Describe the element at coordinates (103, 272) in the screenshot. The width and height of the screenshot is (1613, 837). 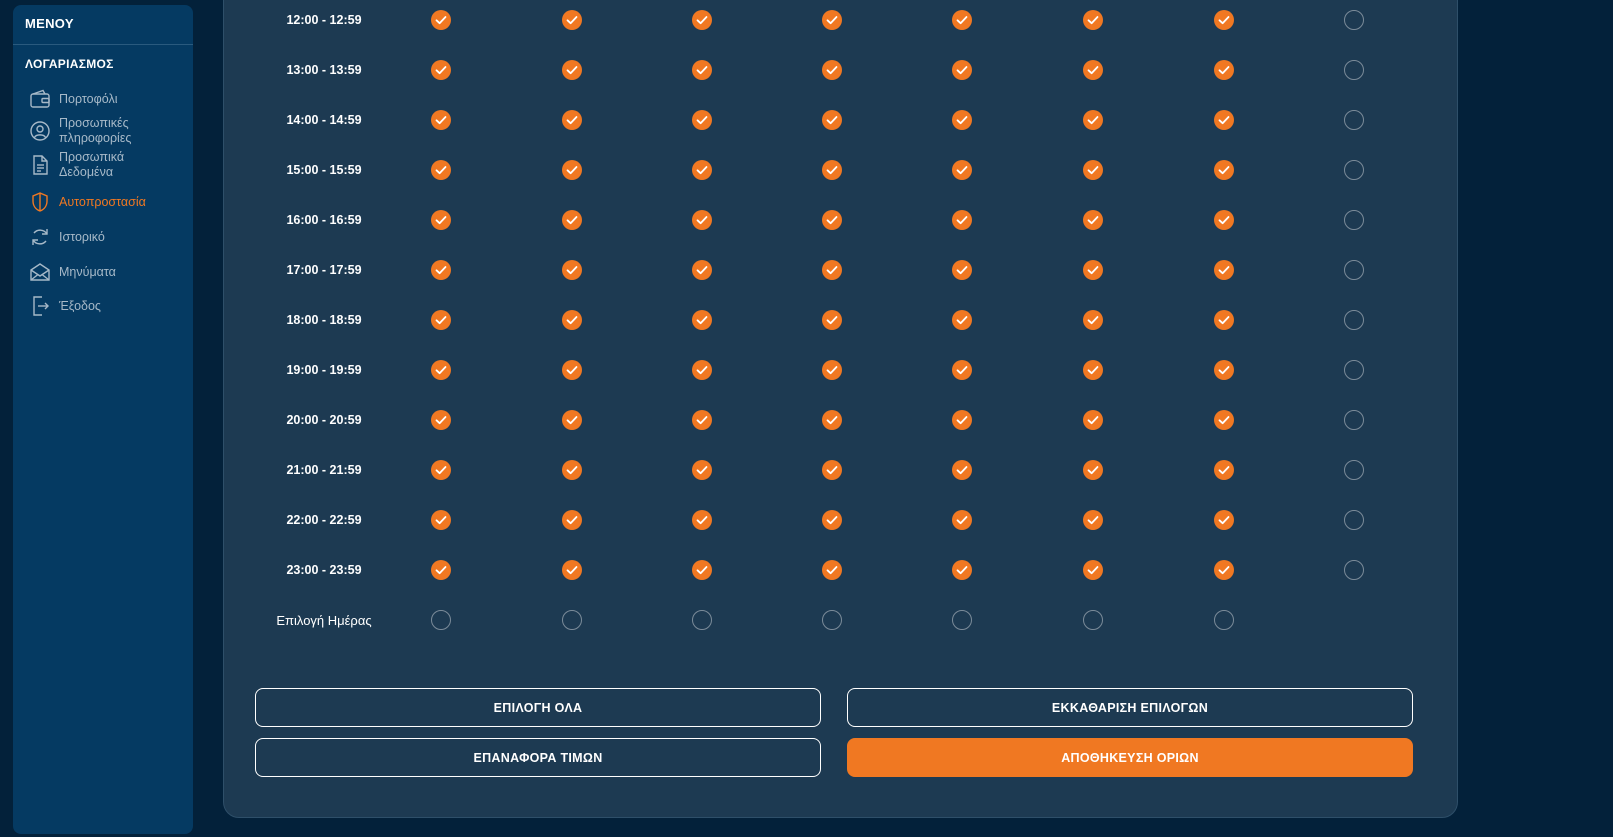
I see `sidebar-item-messages: Μηνύματα` at that location.